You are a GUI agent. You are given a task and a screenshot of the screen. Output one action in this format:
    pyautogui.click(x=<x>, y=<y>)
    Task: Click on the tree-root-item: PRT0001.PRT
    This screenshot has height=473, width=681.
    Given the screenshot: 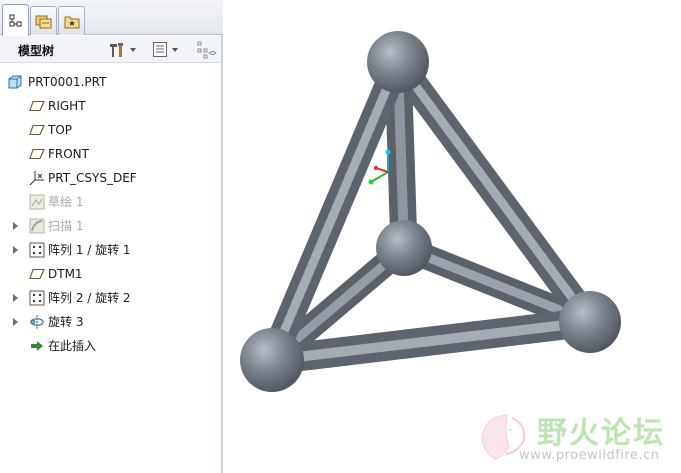 What is the action you would take?
    pyautogui.click(x=110, y=82)
    